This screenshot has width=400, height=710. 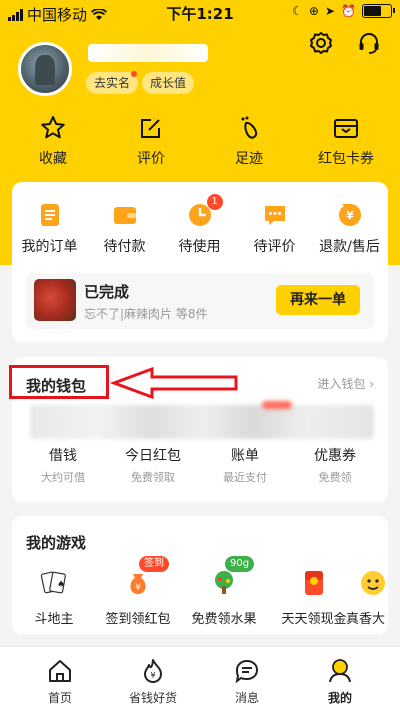 I want to click on borrow-sub: 大约可借, so click(x=63, y=477).